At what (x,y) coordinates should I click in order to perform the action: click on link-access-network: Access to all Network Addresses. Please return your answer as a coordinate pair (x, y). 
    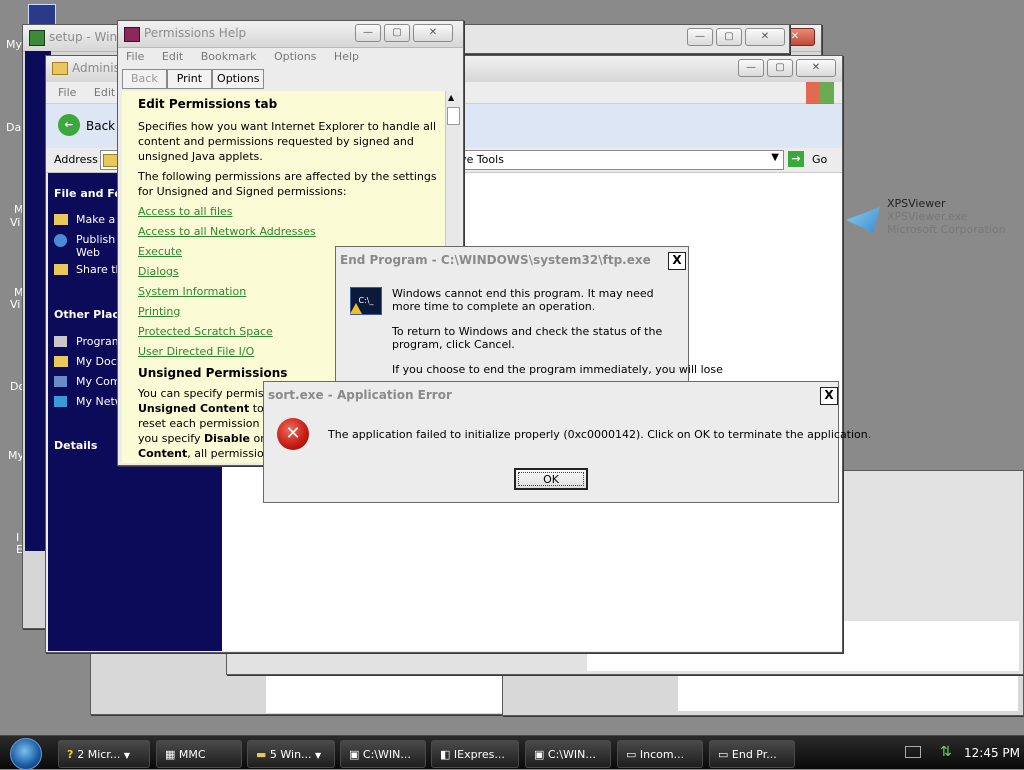
    Looking at the image, I should click on (288, 231).